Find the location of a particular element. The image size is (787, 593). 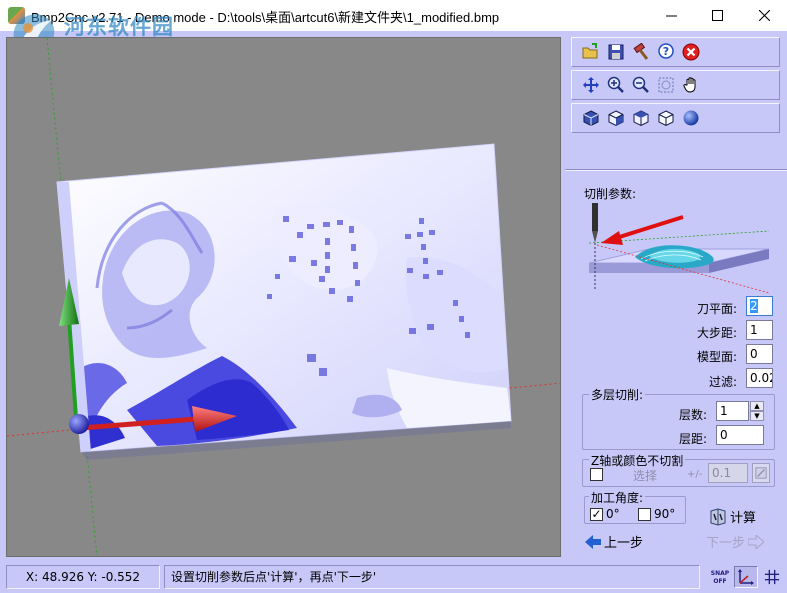

file-toolbar: ? is located at coordinates (675, 52).